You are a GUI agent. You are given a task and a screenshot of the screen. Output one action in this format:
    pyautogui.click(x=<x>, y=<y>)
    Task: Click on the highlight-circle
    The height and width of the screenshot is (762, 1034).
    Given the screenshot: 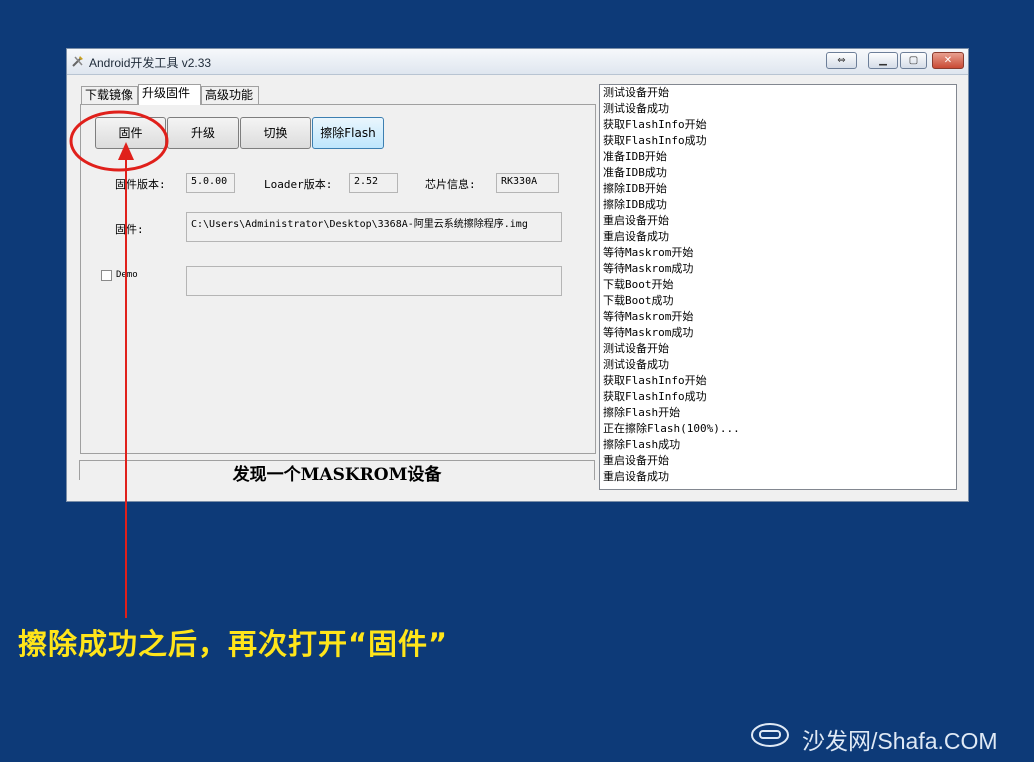 What is the action you would take?
    pyautogui.click(x=119, y=141)
    